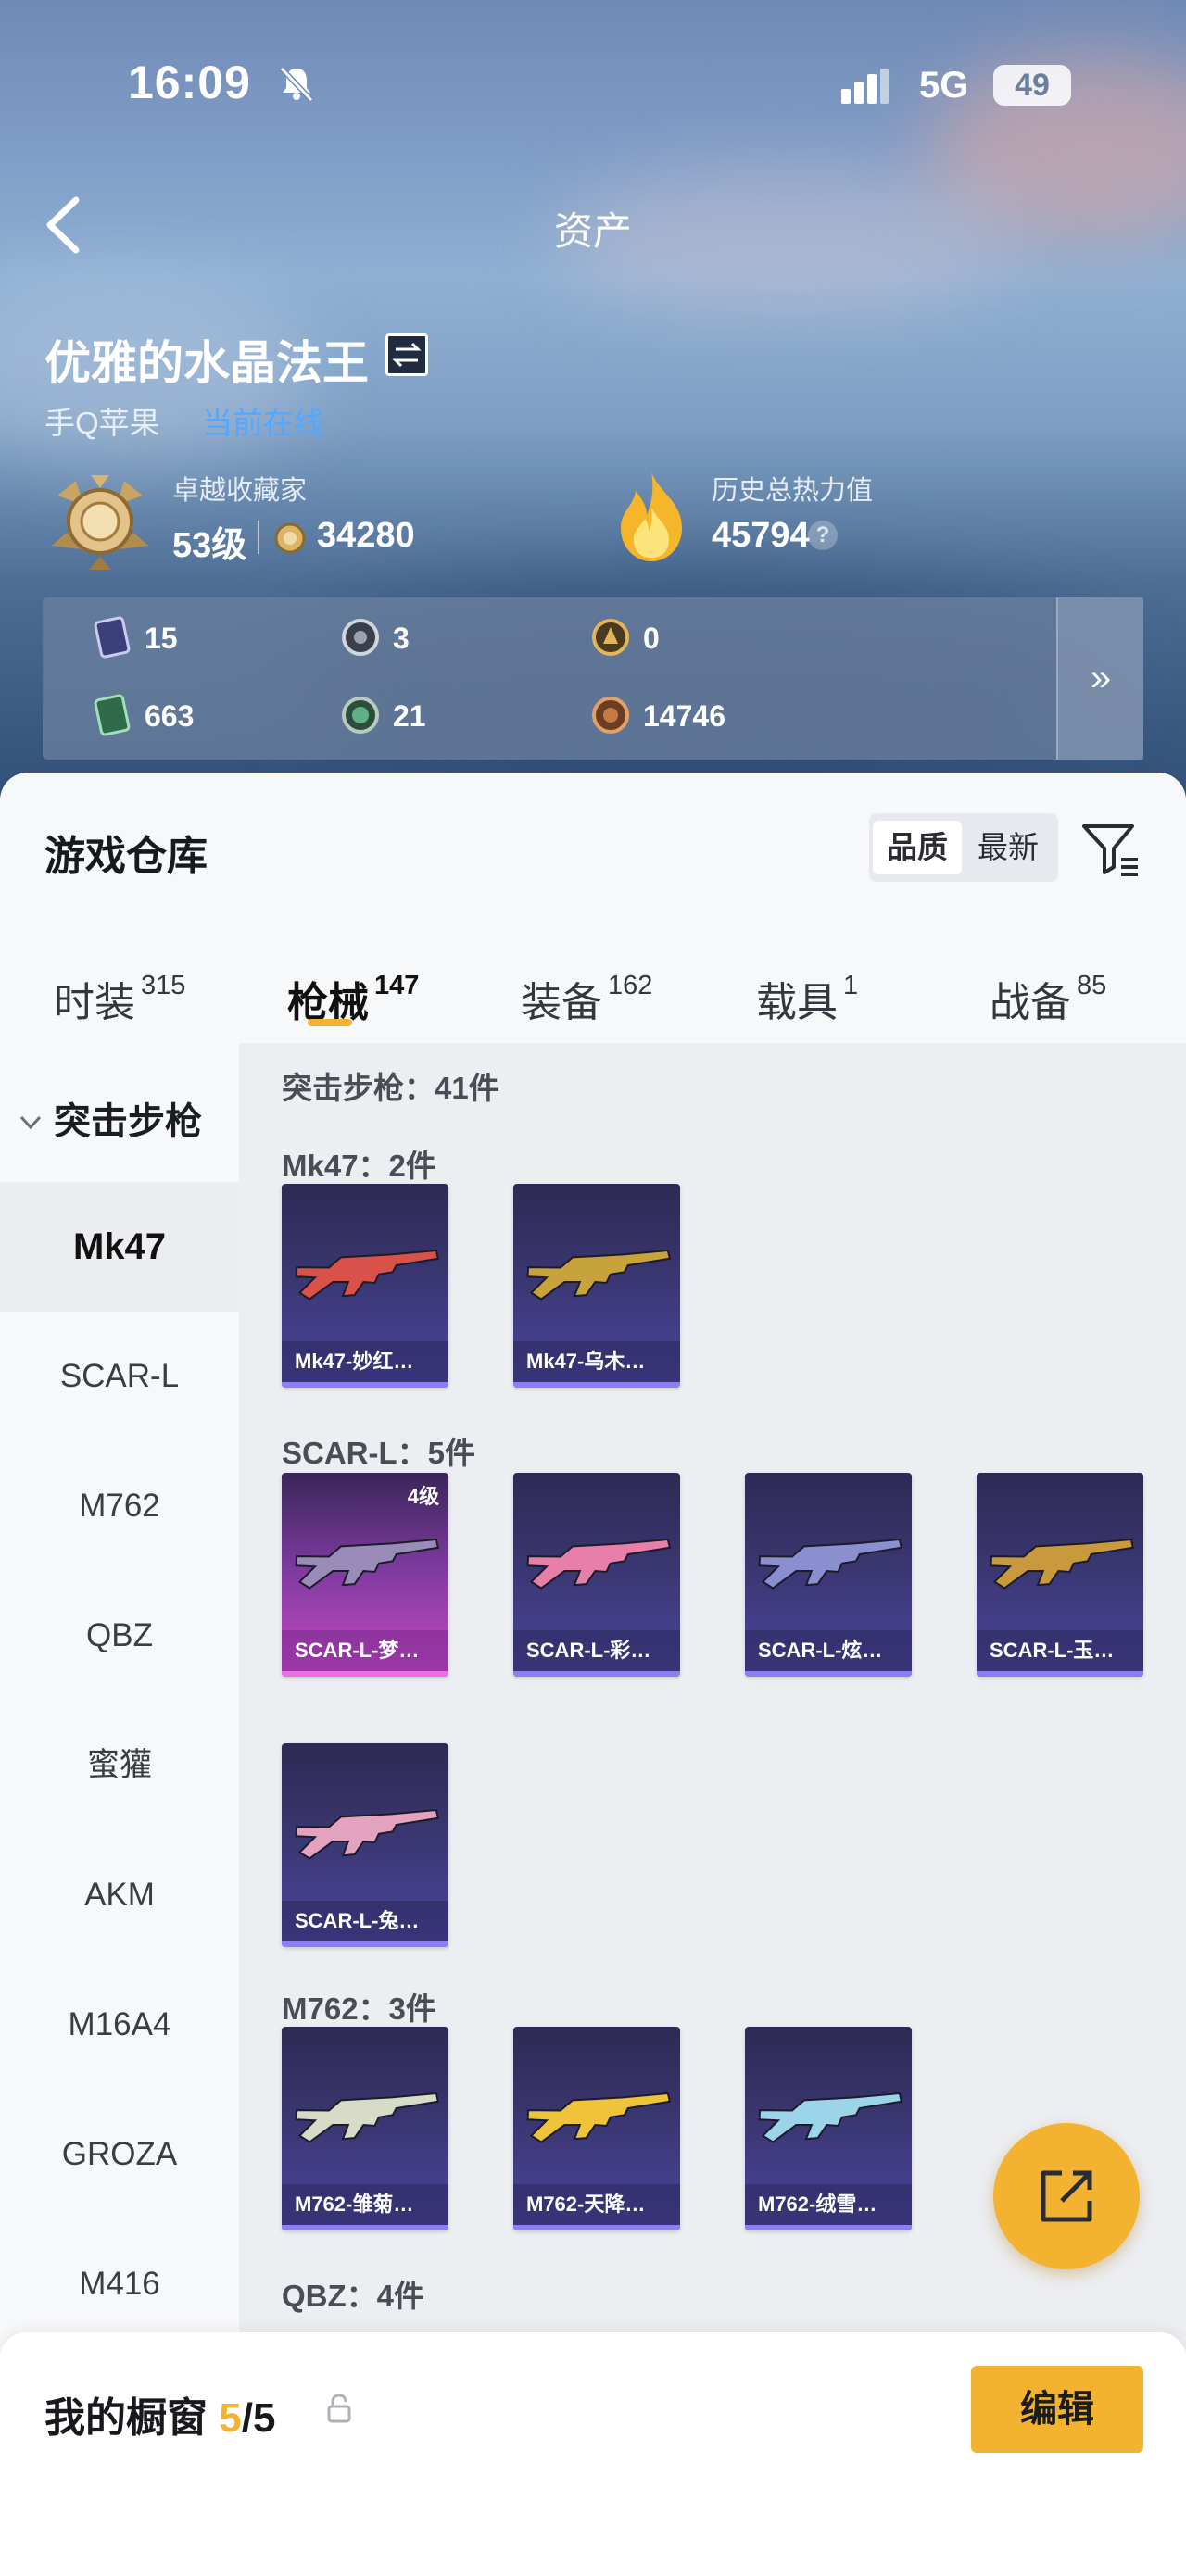 The height and width of the screenshot is (2576, 1186). What do you see at coordinates (330, 1022) in the screenshot?
I see `active-tab-underline` at bounding box center [330, 1022].